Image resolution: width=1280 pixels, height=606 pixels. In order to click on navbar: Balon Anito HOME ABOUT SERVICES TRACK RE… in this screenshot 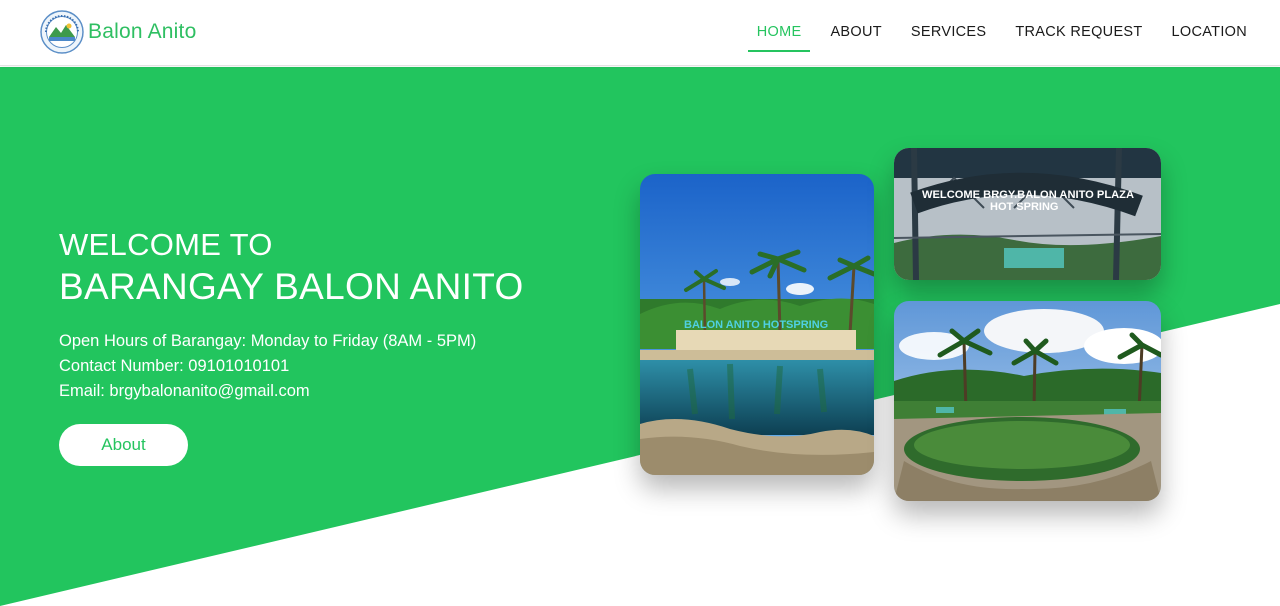, I will do `click(640, 33)`.